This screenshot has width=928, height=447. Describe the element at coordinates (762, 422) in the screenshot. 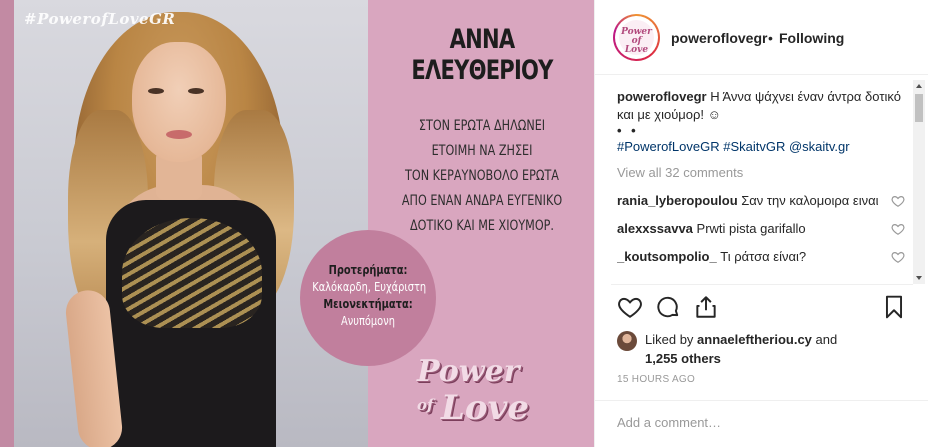

I see `add-comment-input` at that location.